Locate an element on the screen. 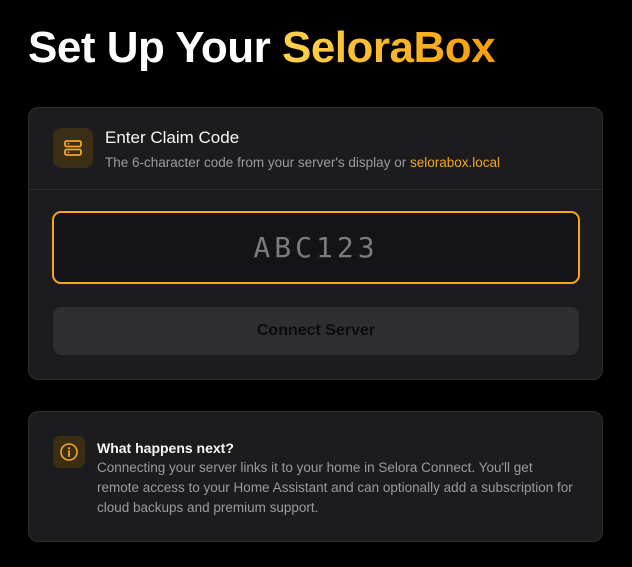 The image size is (632, 567). page-title: Set Up Your SeloraBox is located at coordinates (262, 48).